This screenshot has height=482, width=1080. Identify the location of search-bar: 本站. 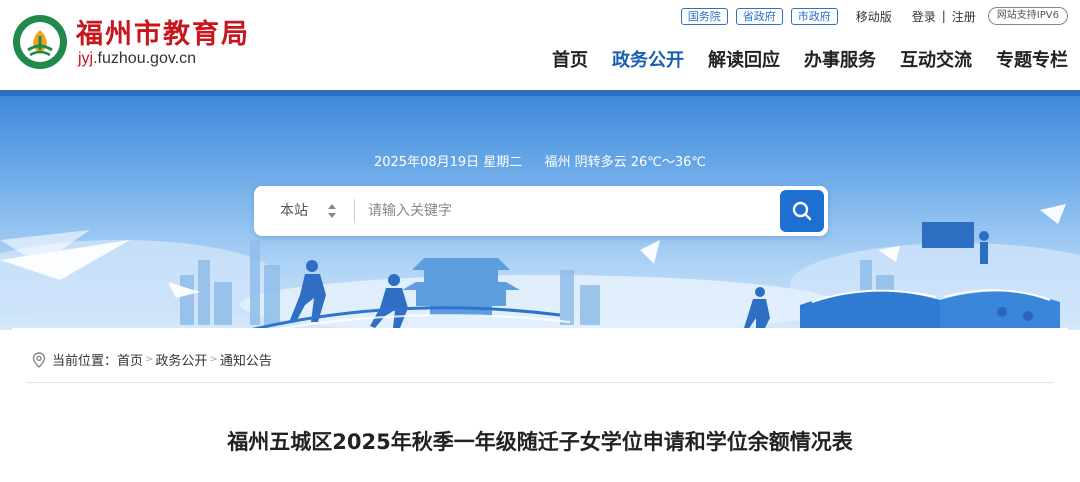
(541, 211).